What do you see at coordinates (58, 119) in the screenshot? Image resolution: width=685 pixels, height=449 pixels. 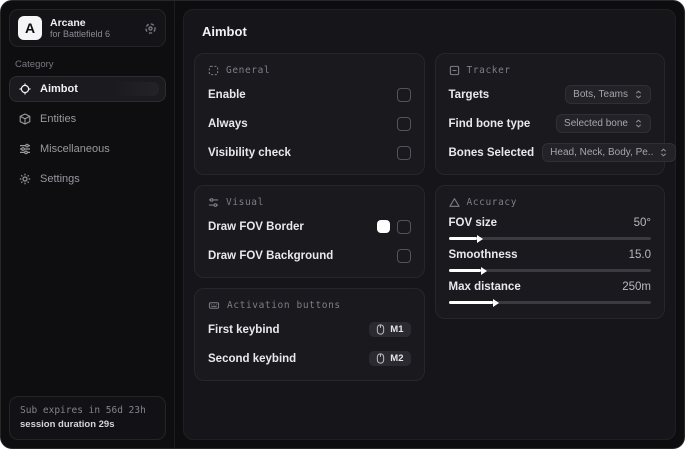 I see `sidebar-item-label: Entities` at bounding box center [58, 119].